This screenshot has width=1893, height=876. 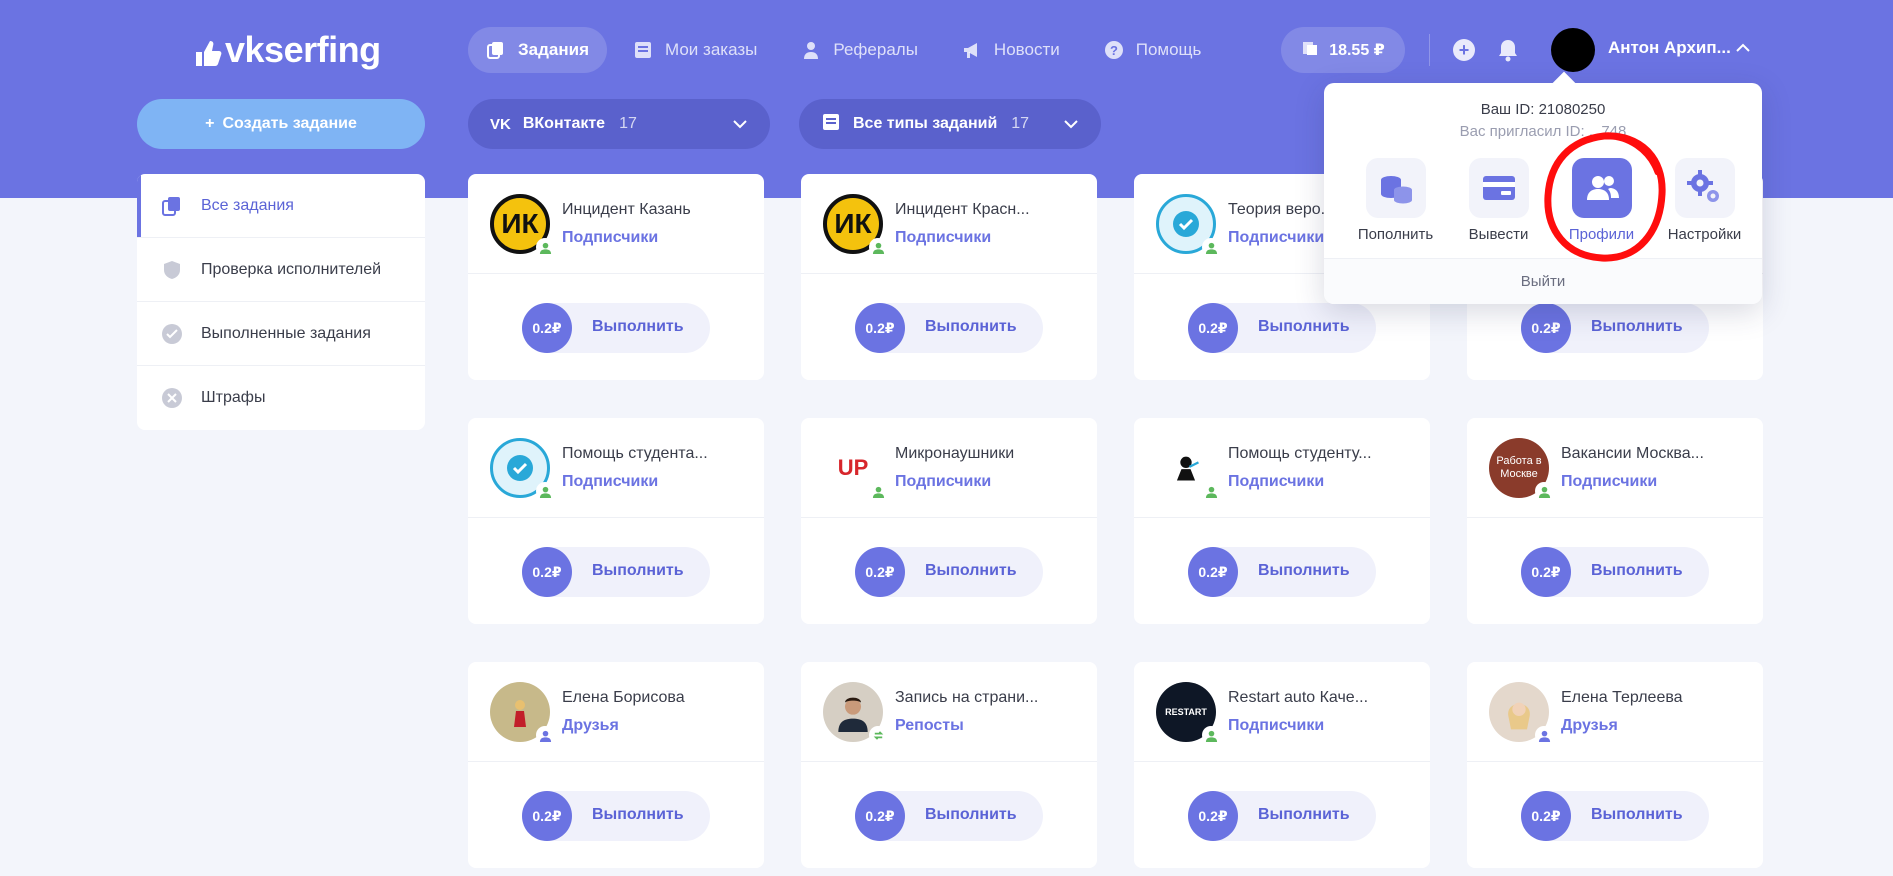 I want to click on balance-button: 18.55 ₽, so click(x=1343, y=50).